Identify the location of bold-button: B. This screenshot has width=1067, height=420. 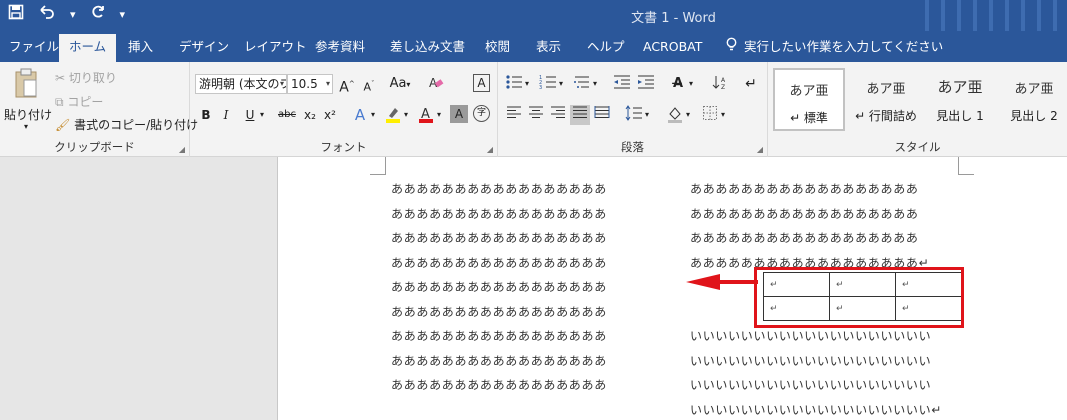
(206, 115).